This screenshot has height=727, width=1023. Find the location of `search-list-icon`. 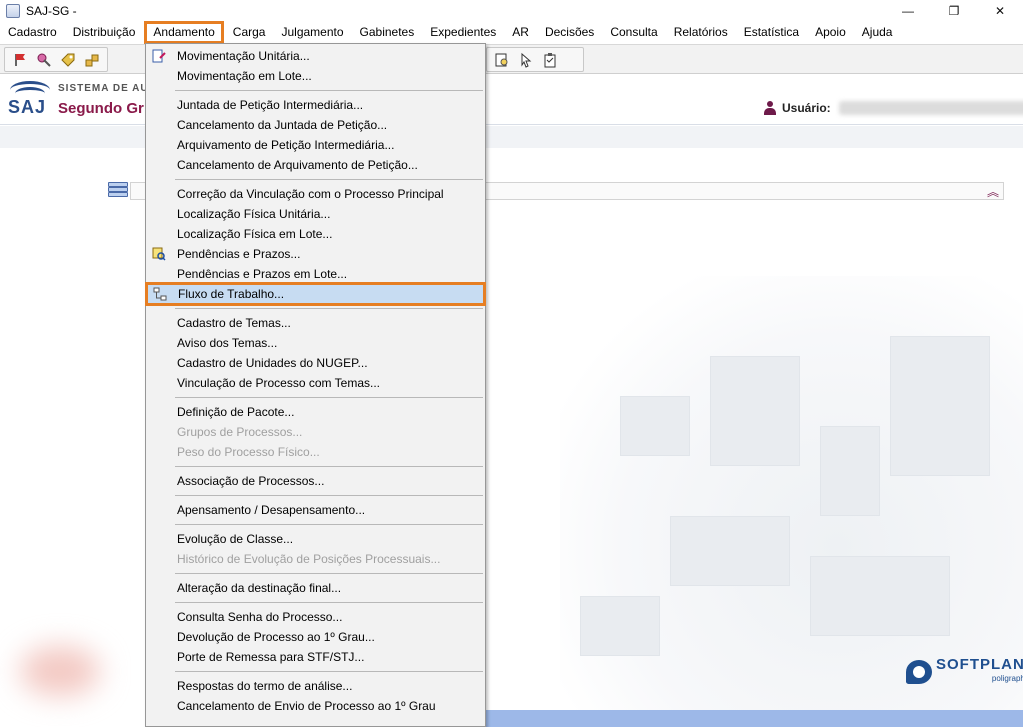

search-list-icon is located at coordinates (159, 254).